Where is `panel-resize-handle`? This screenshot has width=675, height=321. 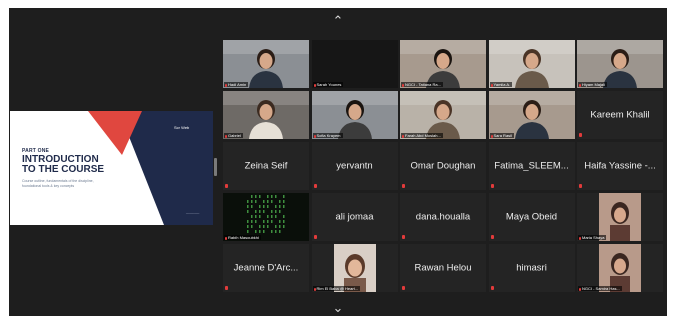 panel-resize-handle is located at coordinates (215, 167).